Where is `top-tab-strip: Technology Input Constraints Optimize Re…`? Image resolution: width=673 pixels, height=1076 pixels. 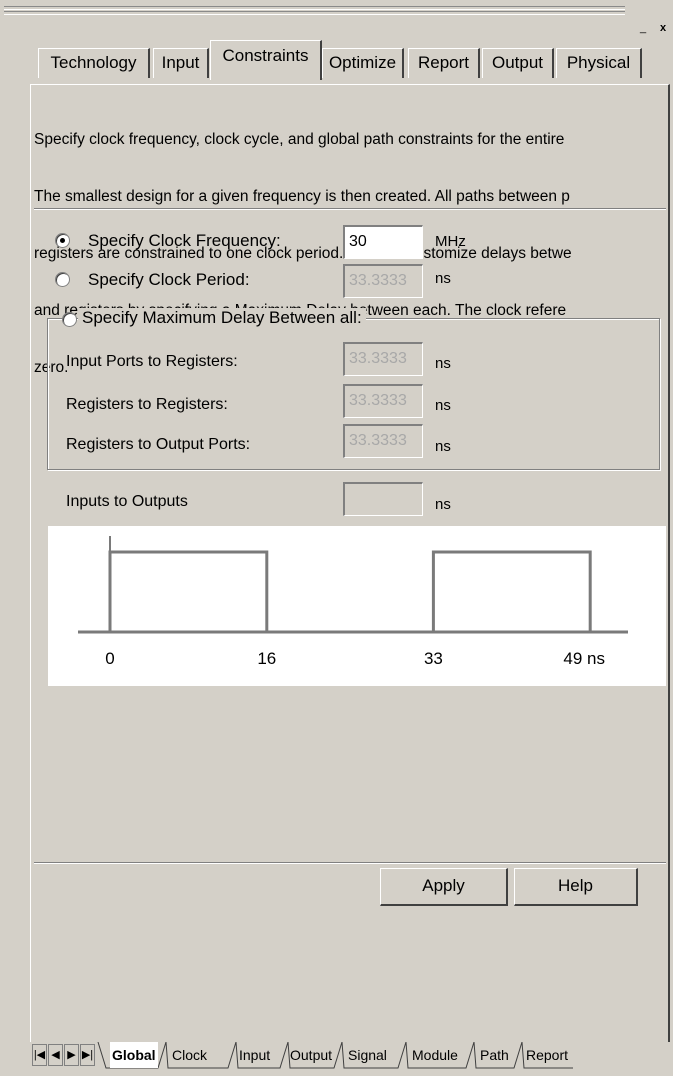 top-tab-strip: Technology Input Constraints Optimize Re… is located at coordinates (336, 57).